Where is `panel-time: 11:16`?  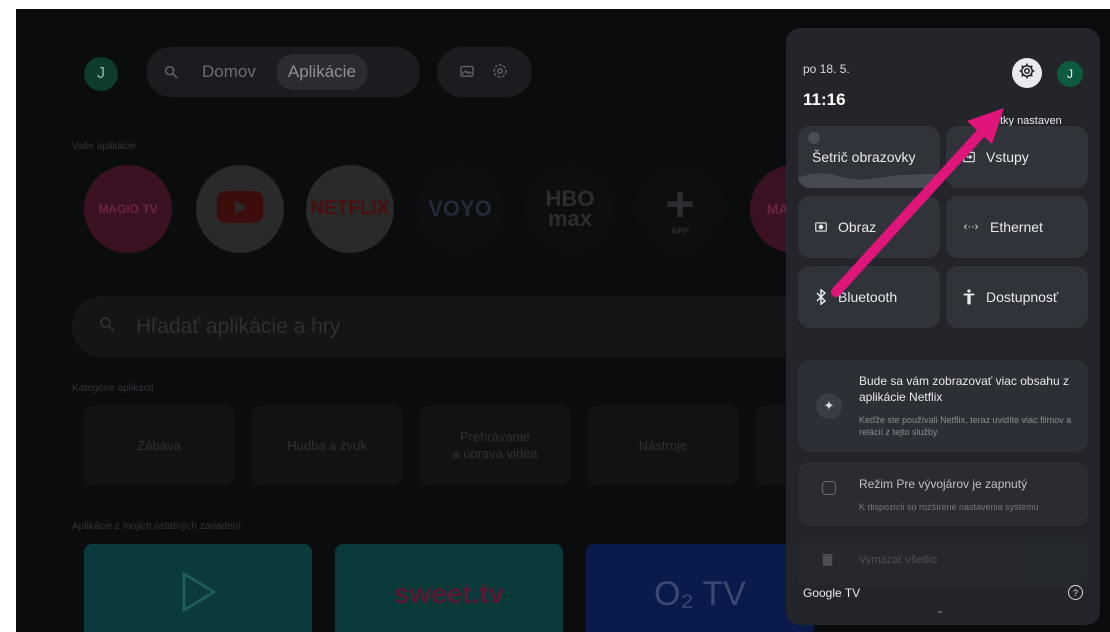 panel-time: 11:16 is located at coordinates (824, 99).